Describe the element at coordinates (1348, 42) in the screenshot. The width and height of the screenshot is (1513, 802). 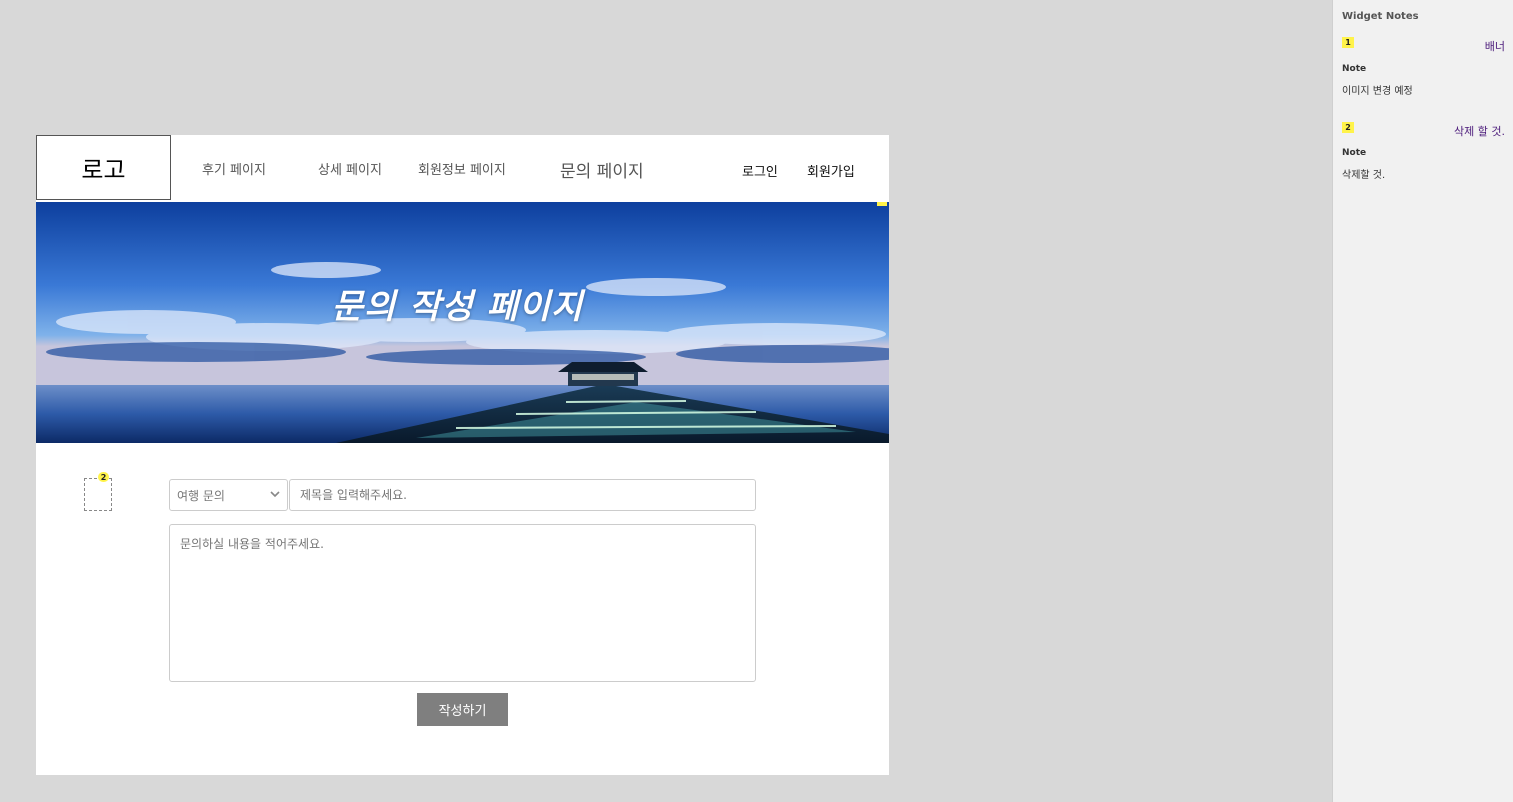
I see `note-badge-1: 1` at that location.